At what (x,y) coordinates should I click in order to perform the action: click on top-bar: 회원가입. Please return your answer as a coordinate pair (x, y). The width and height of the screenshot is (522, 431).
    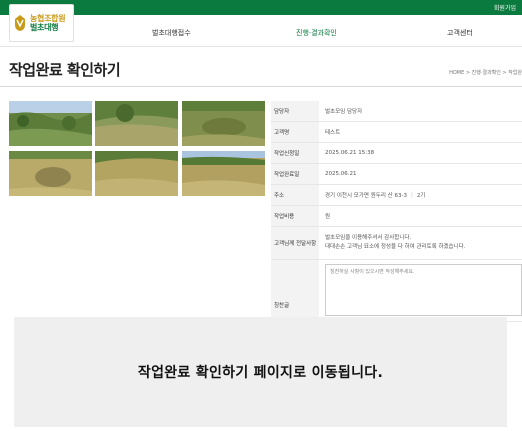
    Looking at the image, I should click on (261, 7).